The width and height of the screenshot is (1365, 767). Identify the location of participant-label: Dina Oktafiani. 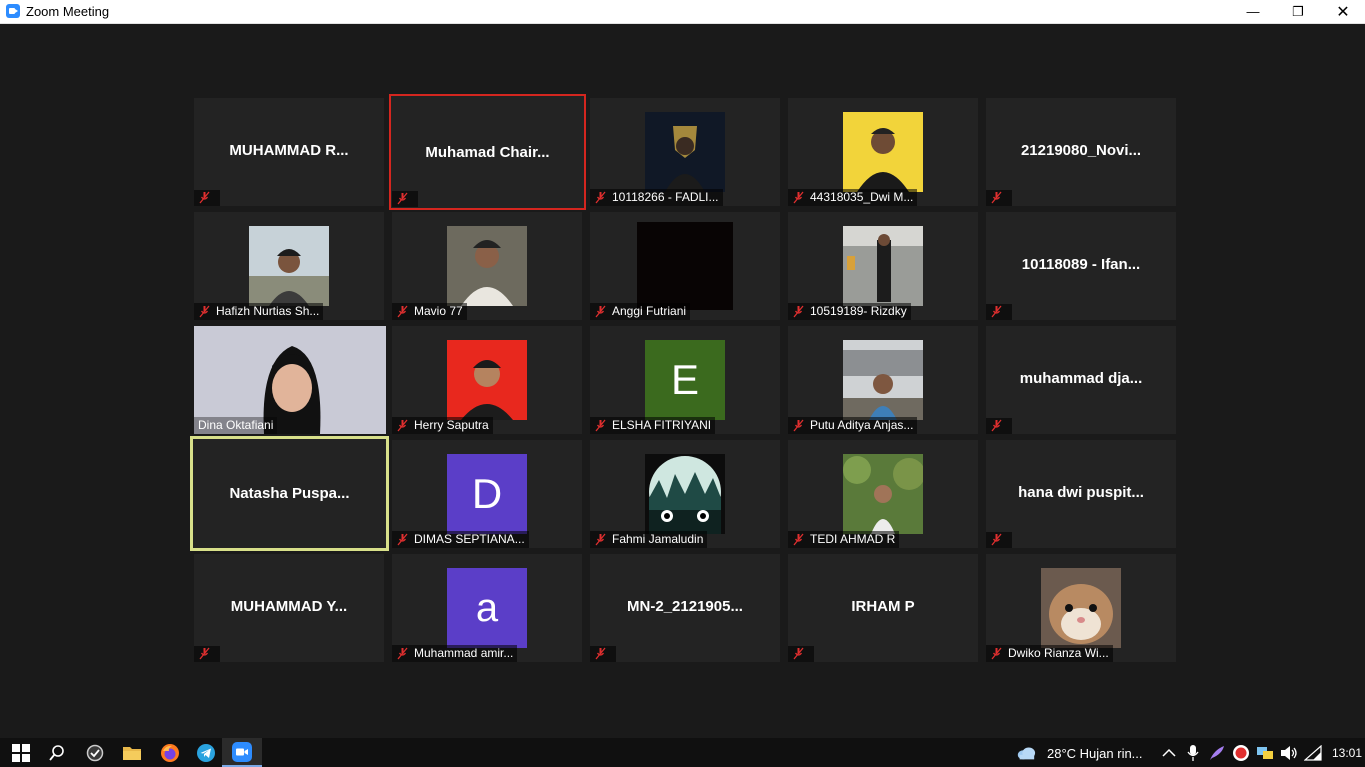
(236, 425).